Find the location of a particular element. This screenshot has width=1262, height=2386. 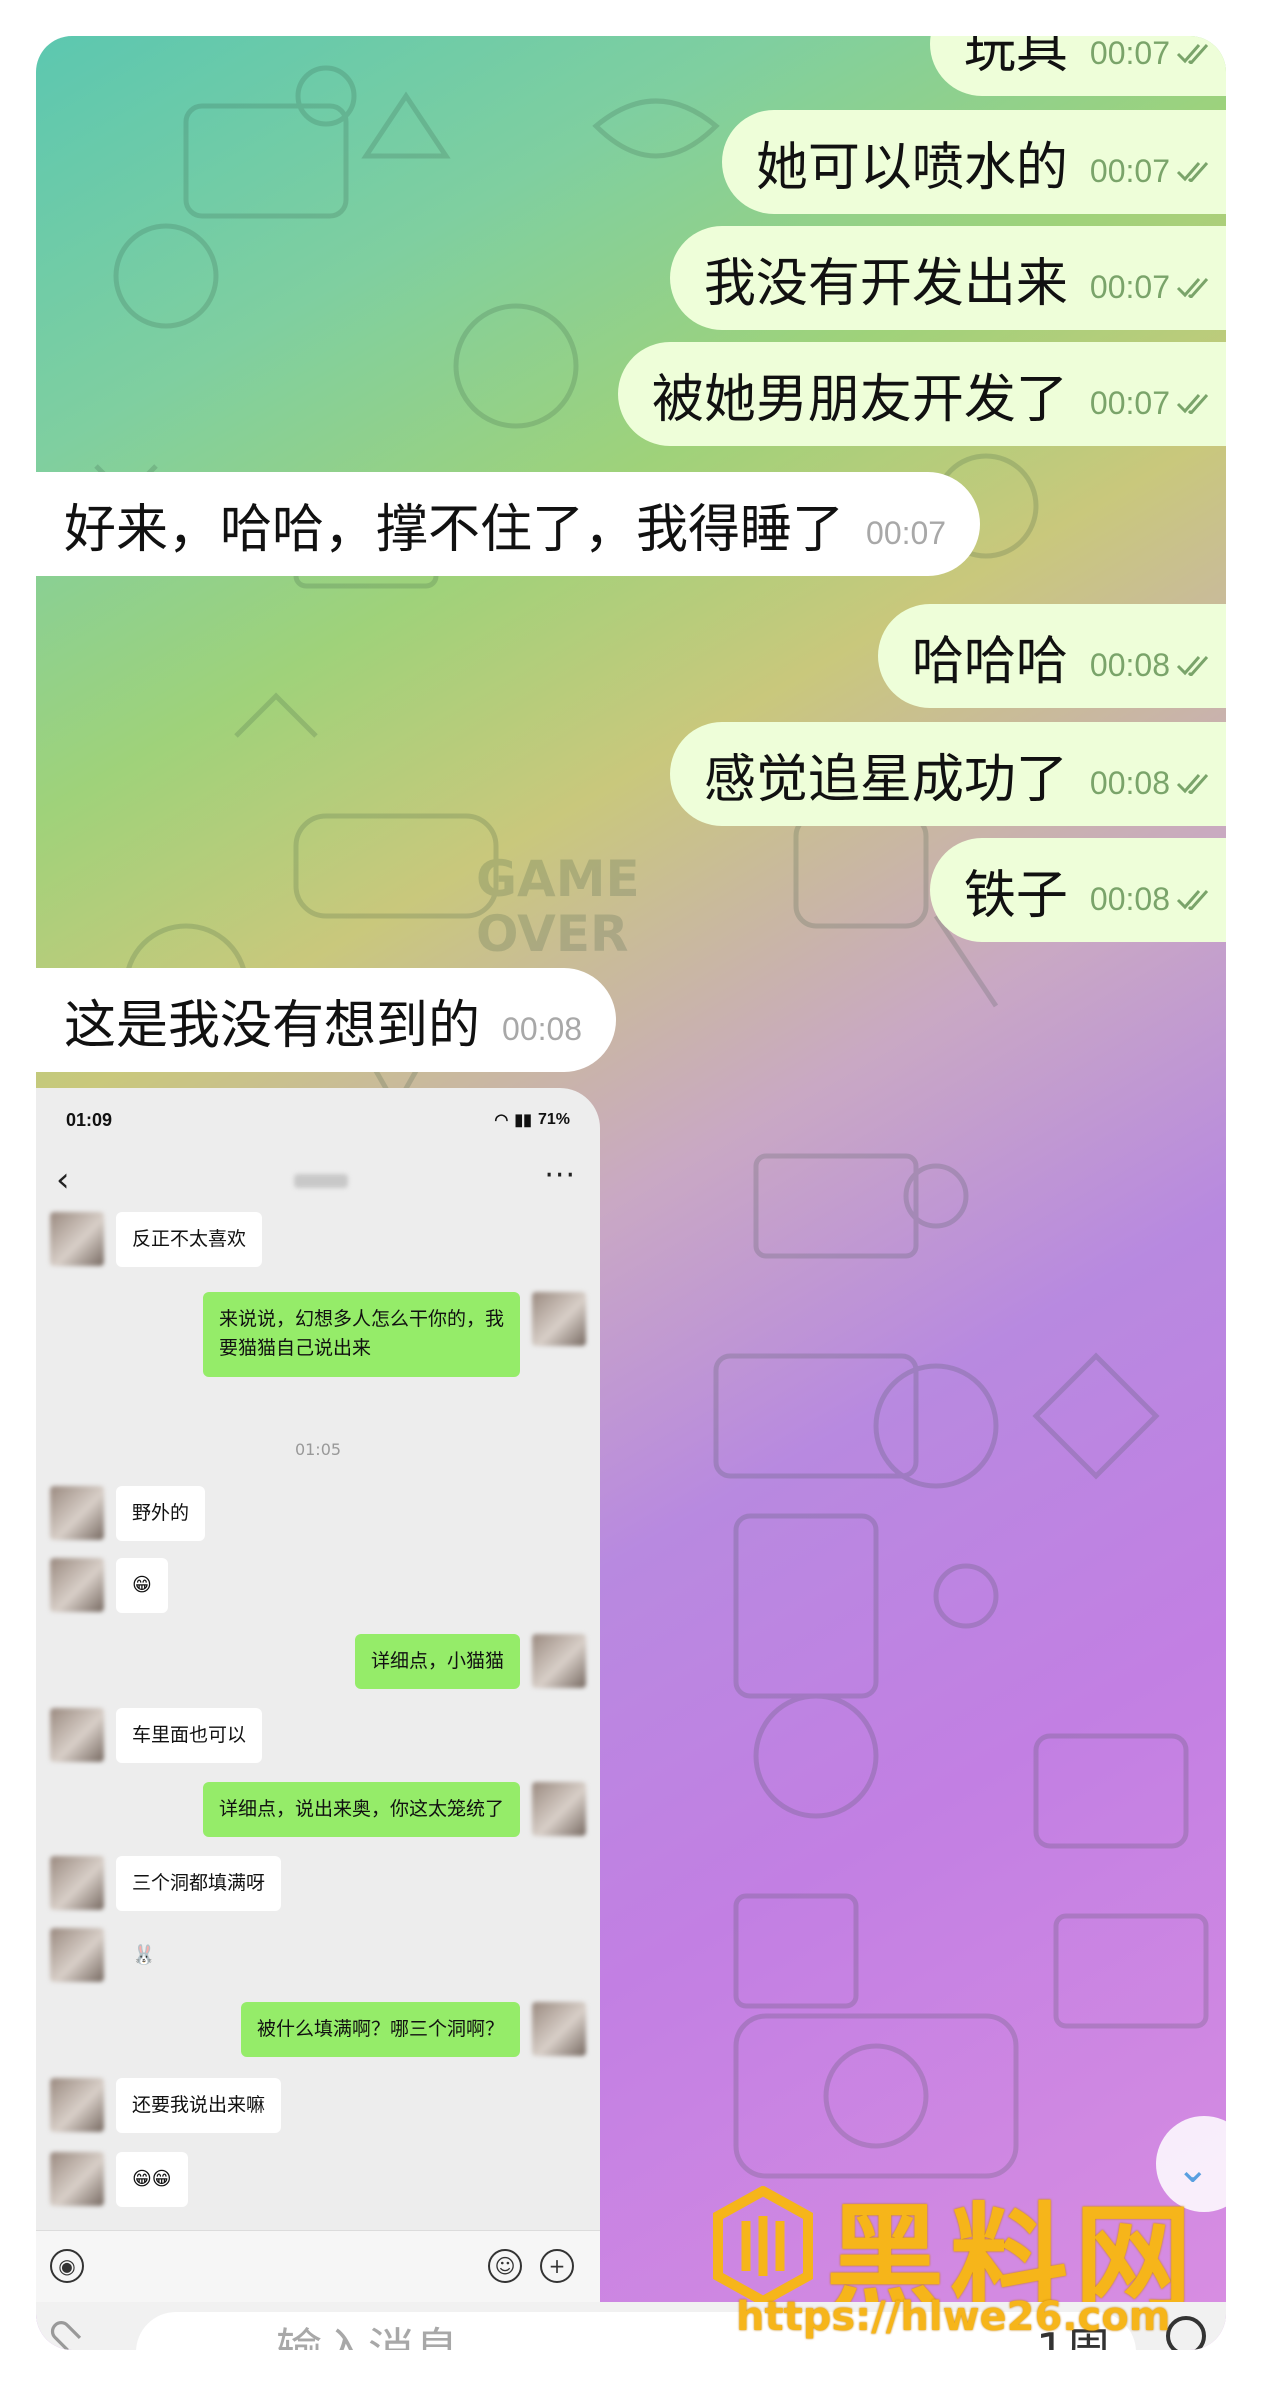

list-item: 😁 is located at coordinates (109, 1586).